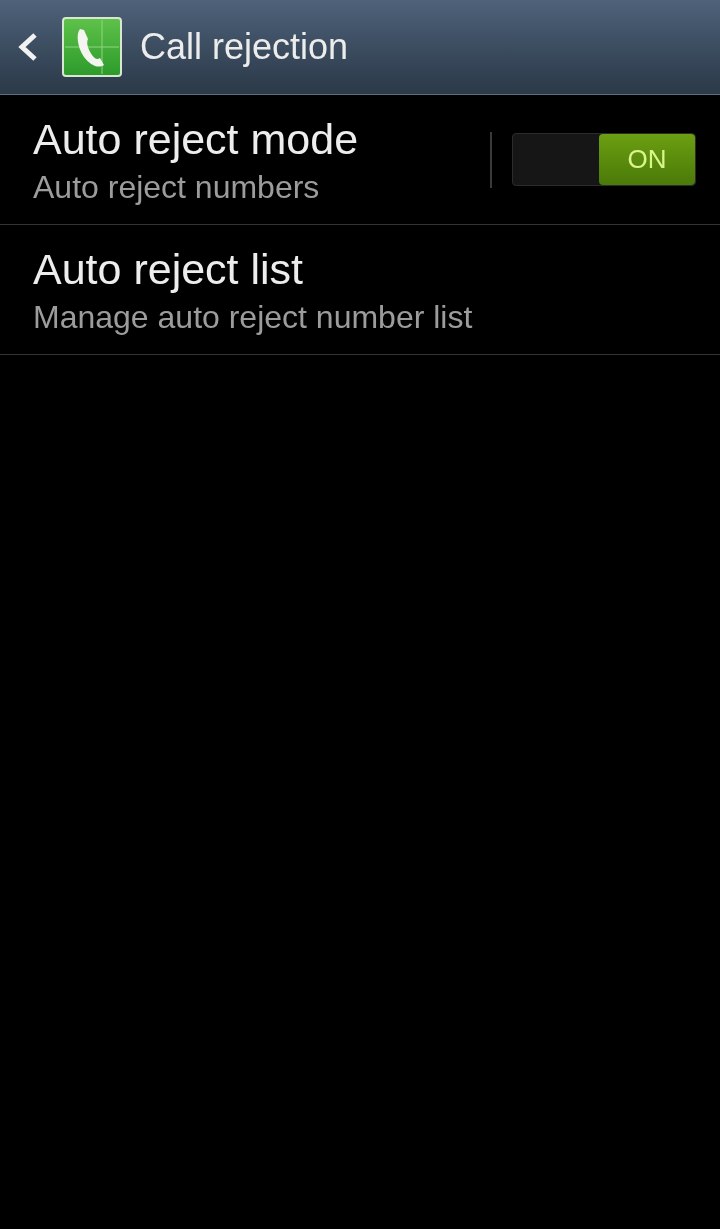  What do you see at coordinates (177, 187) in the screenshot?
I see `setting-description: Auto reject numbers` at bounding box center [177, 187].